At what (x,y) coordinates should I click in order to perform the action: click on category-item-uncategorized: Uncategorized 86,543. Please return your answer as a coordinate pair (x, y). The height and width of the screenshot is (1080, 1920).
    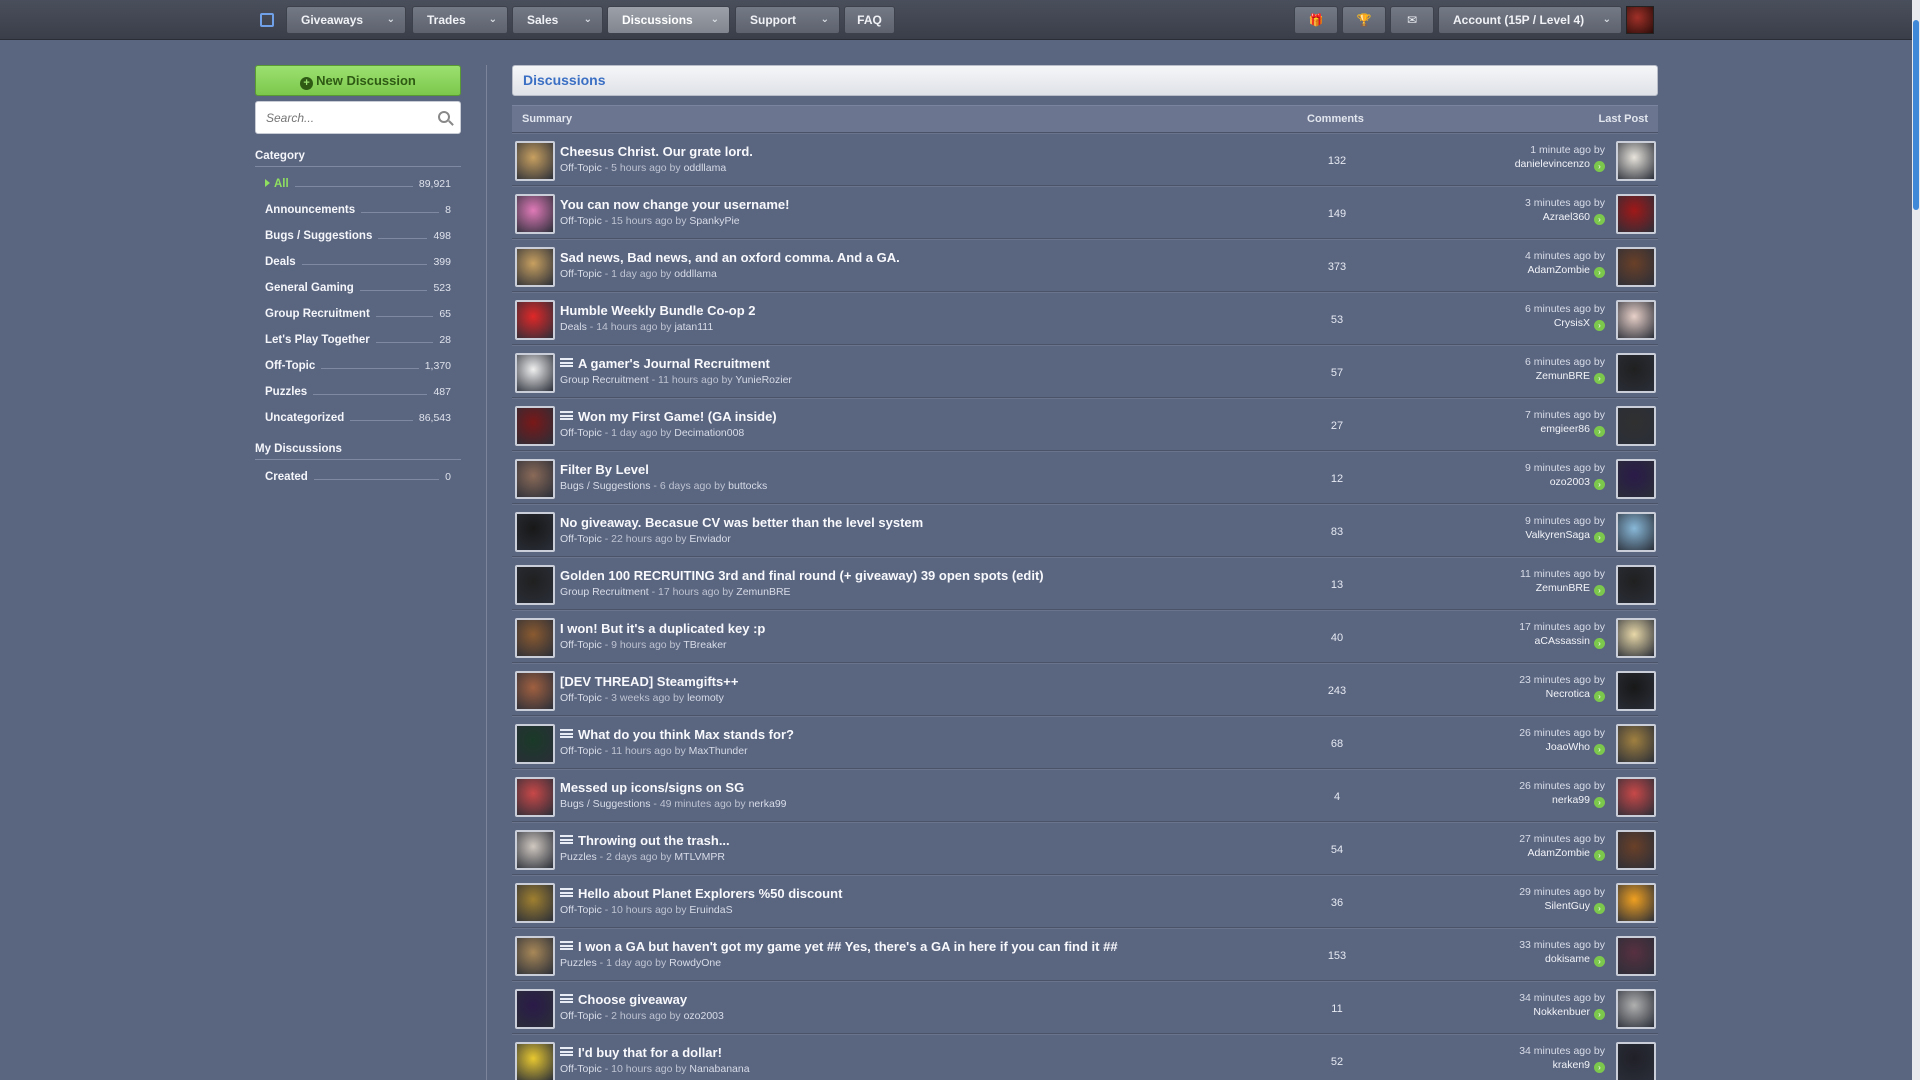
    Looking at the image, I should click on (358, 418).